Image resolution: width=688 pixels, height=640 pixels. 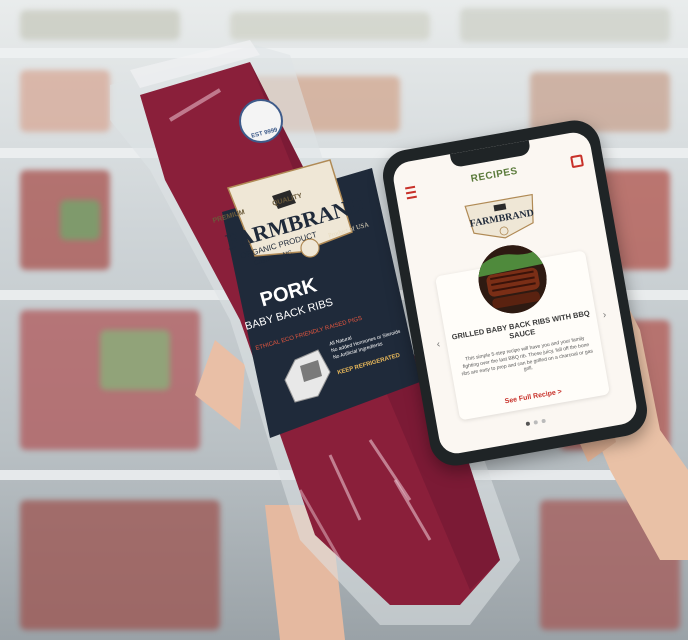 I want to click on app-brand-logo: FARMBRAND, so click(x=499, y=216).